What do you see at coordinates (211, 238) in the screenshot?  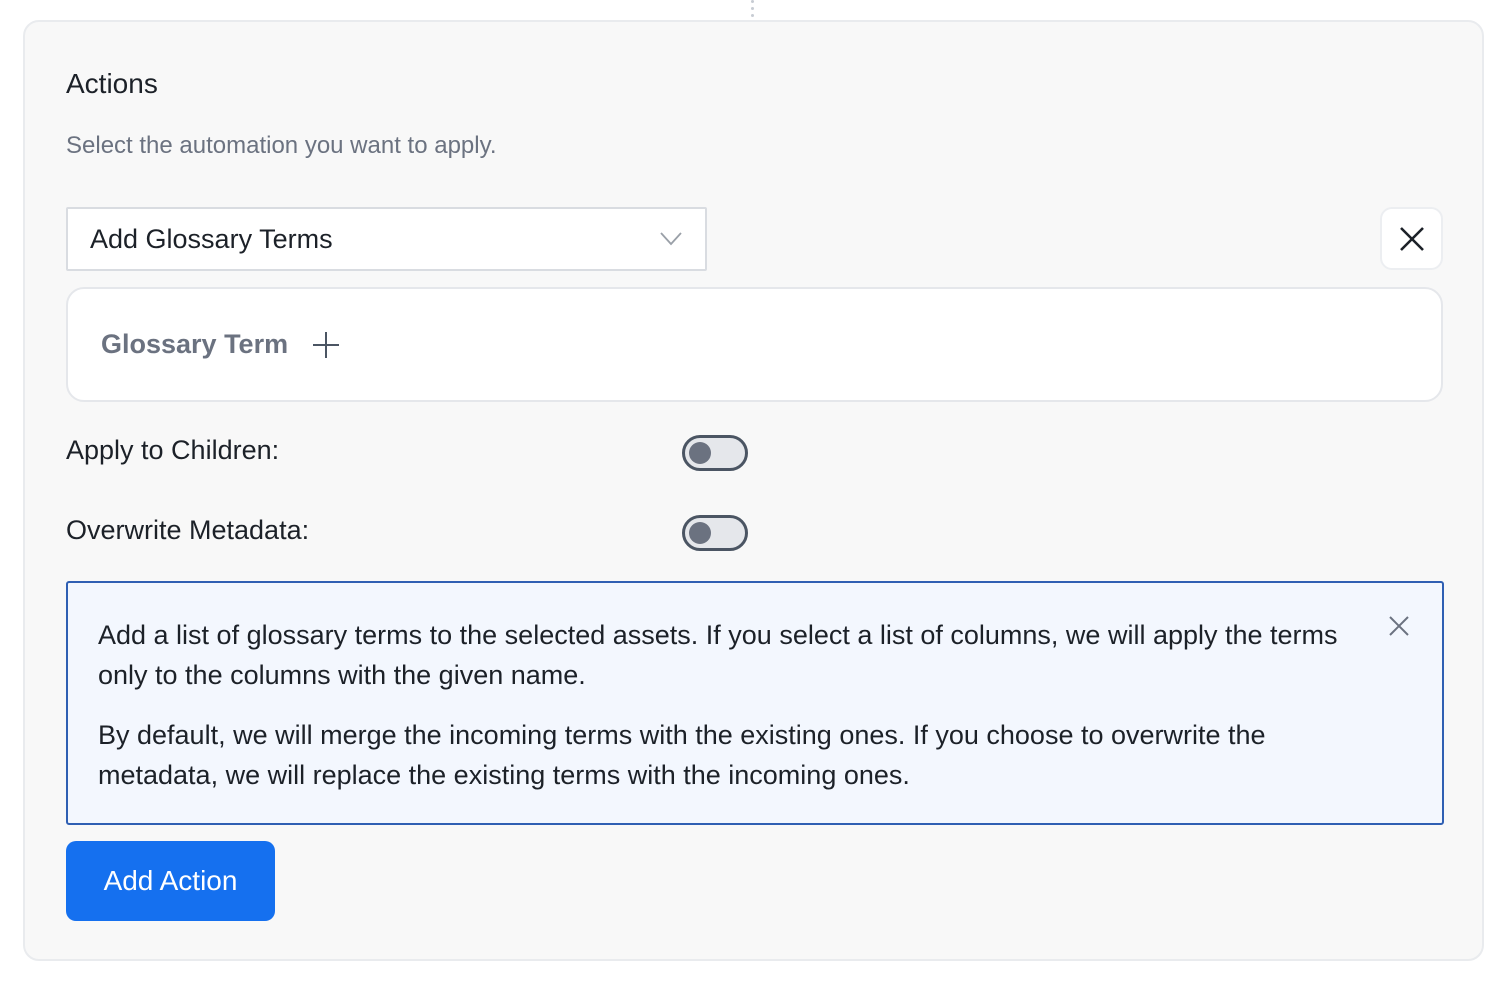 I see `action-type-select-value: Add Glossary Terms` at bounding box center [211, 238].